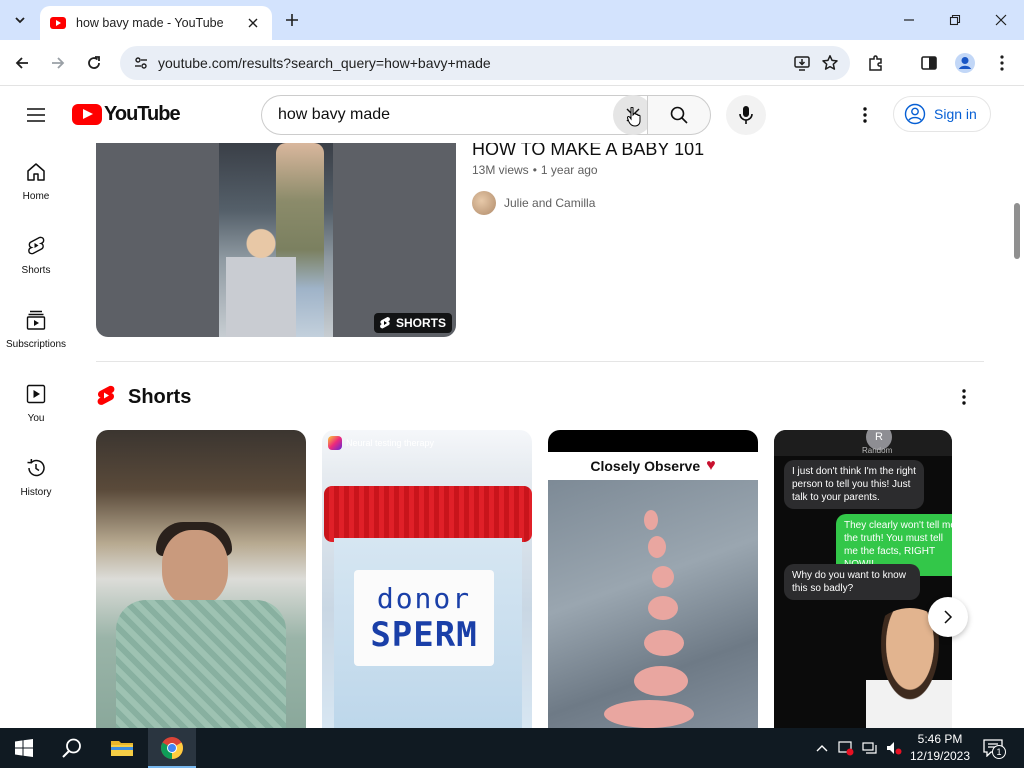 This screenshot has height=768, width=1024. What do you see at coordinates (36, 402) in the screenshot?
I see `guide-item-you: You` at bounding box center [36, 402].